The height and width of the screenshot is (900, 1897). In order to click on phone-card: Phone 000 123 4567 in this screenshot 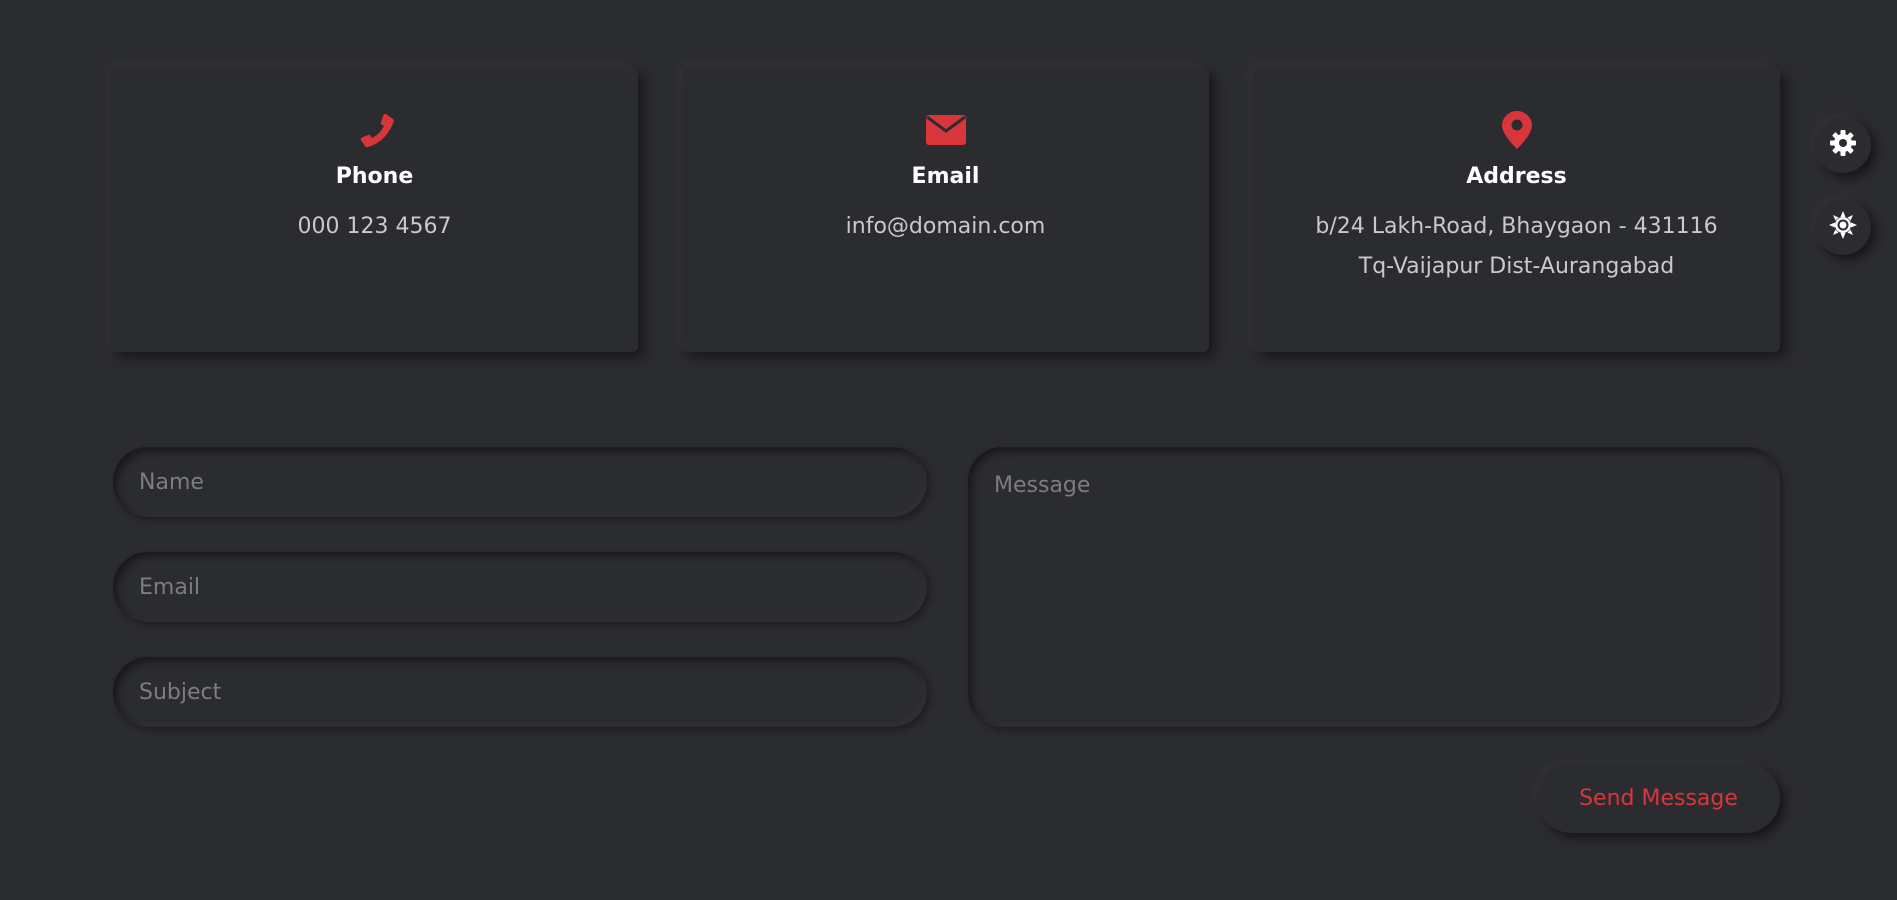, I will do `click(374, 210)`.